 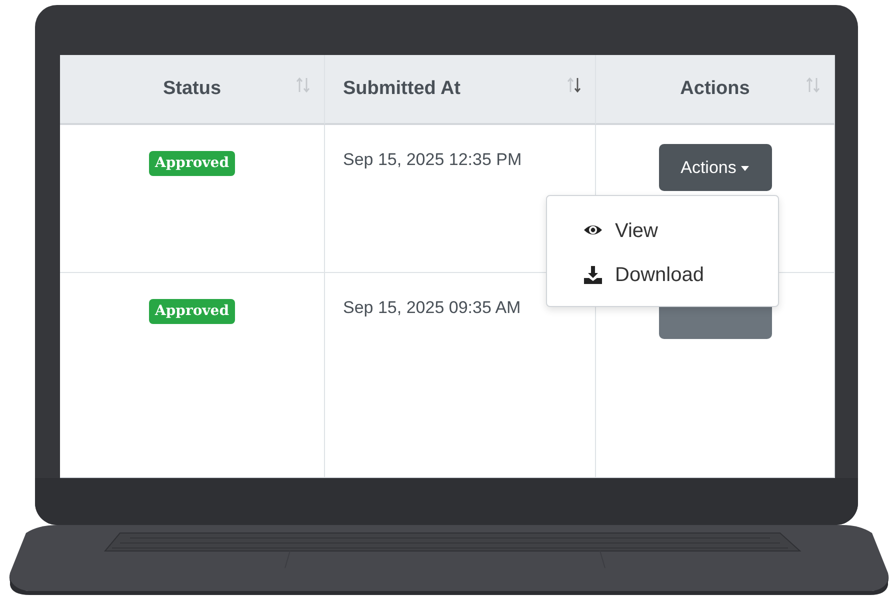 I want to click on menu-item: Download, so click(x=680, y=275).